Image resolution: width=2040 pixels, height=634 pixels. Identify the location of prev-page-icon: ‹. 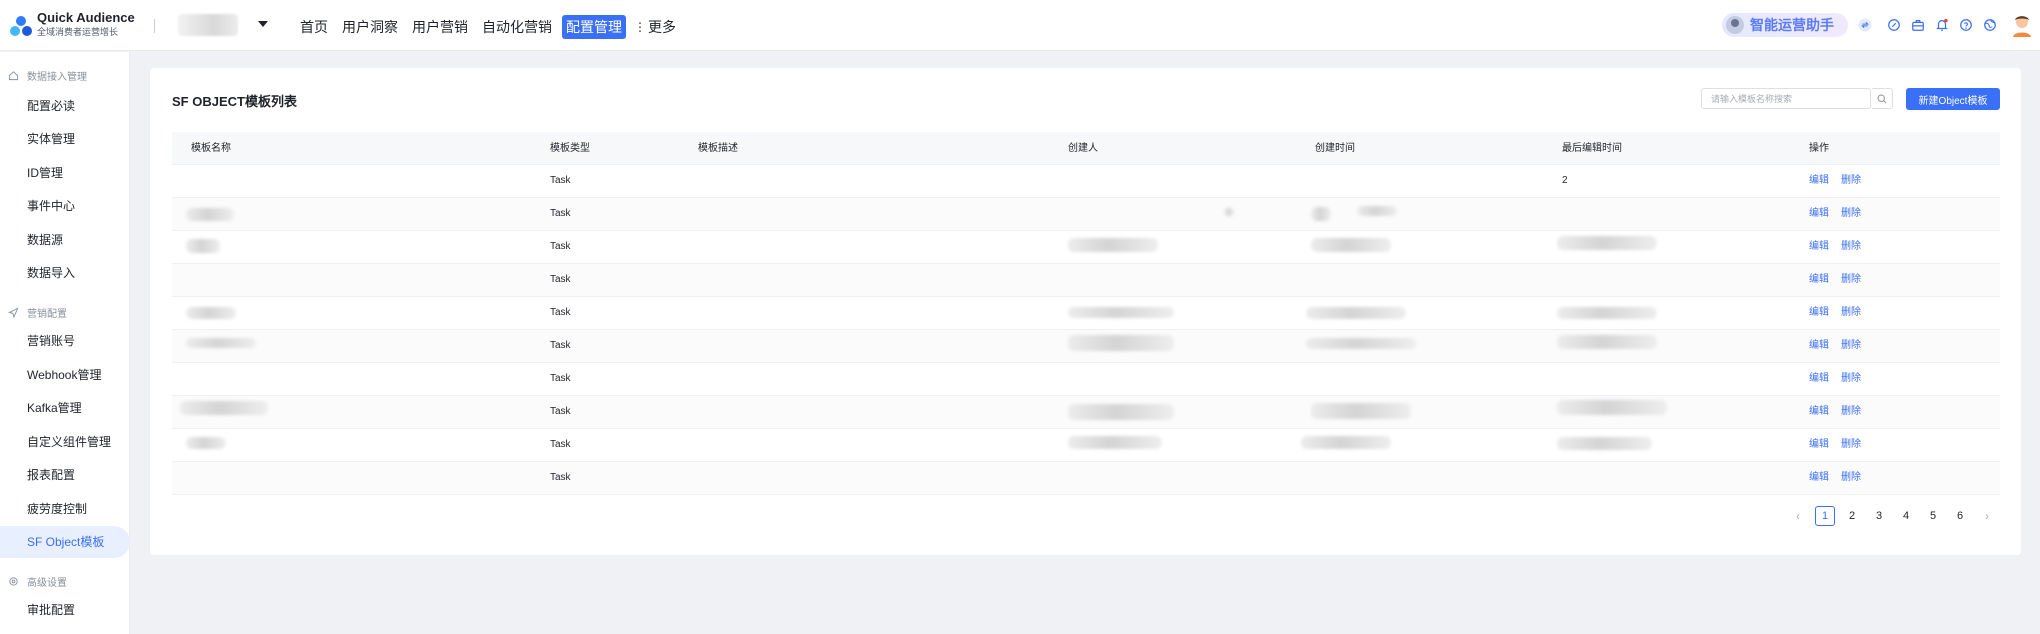
(1798, 516).